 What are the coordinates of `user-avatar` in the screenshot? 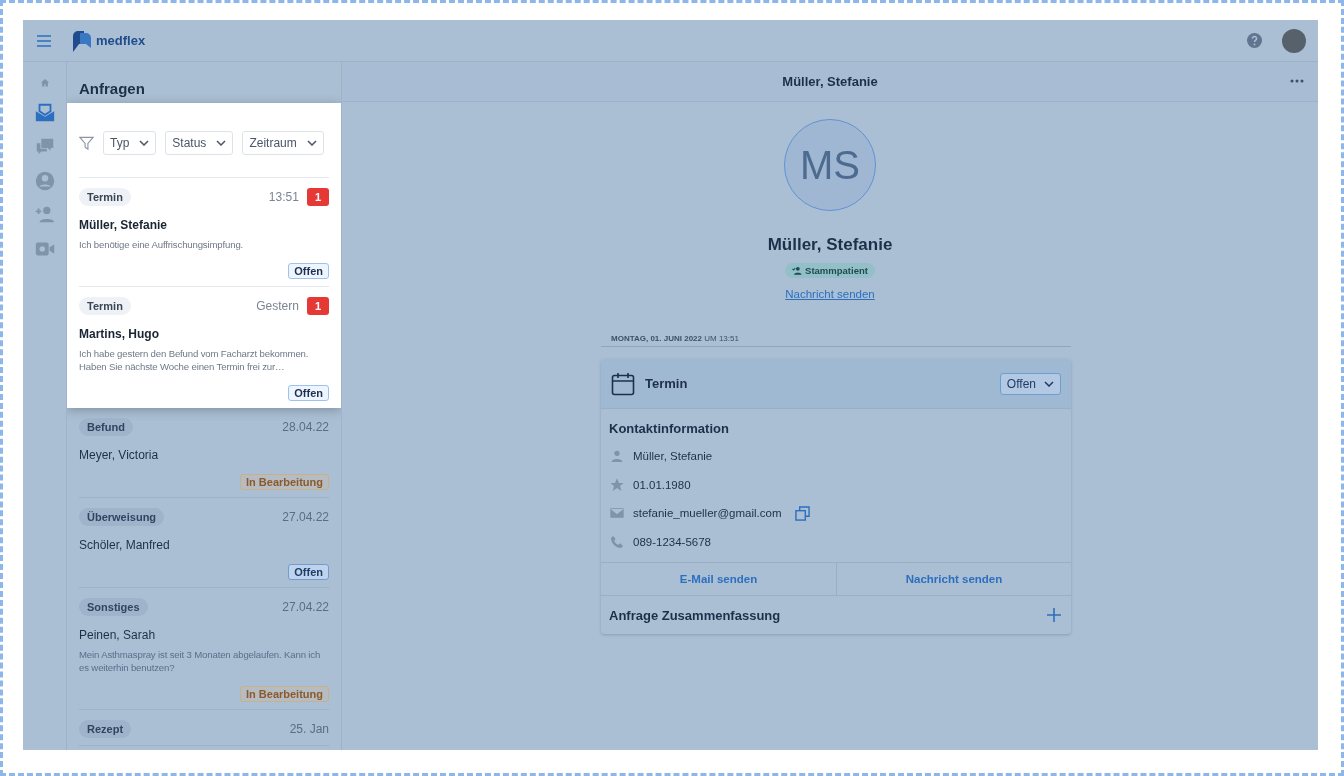 It's located at (1294, 40).